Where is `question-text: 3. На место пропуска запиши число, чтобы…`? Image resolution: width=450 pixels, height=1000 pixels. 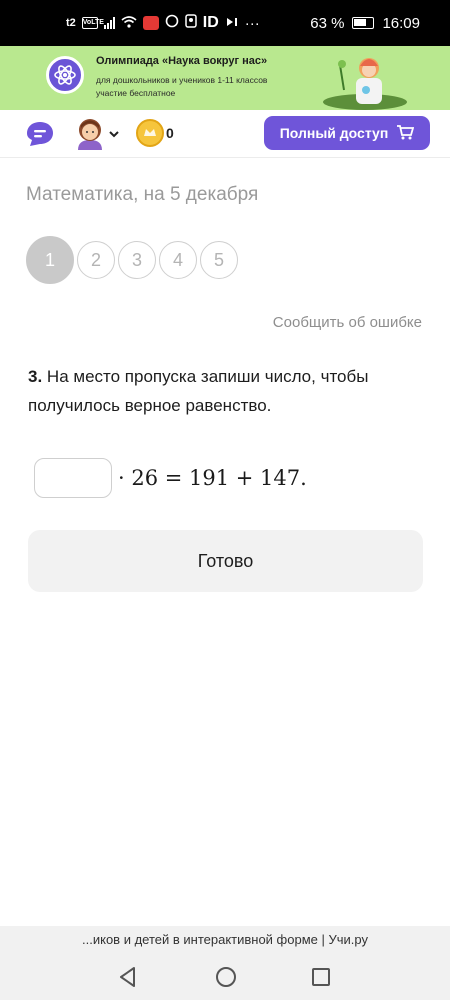
question-text: 3. На место пропуска запиши число, чтобы… is located at coordinates (225, 391).